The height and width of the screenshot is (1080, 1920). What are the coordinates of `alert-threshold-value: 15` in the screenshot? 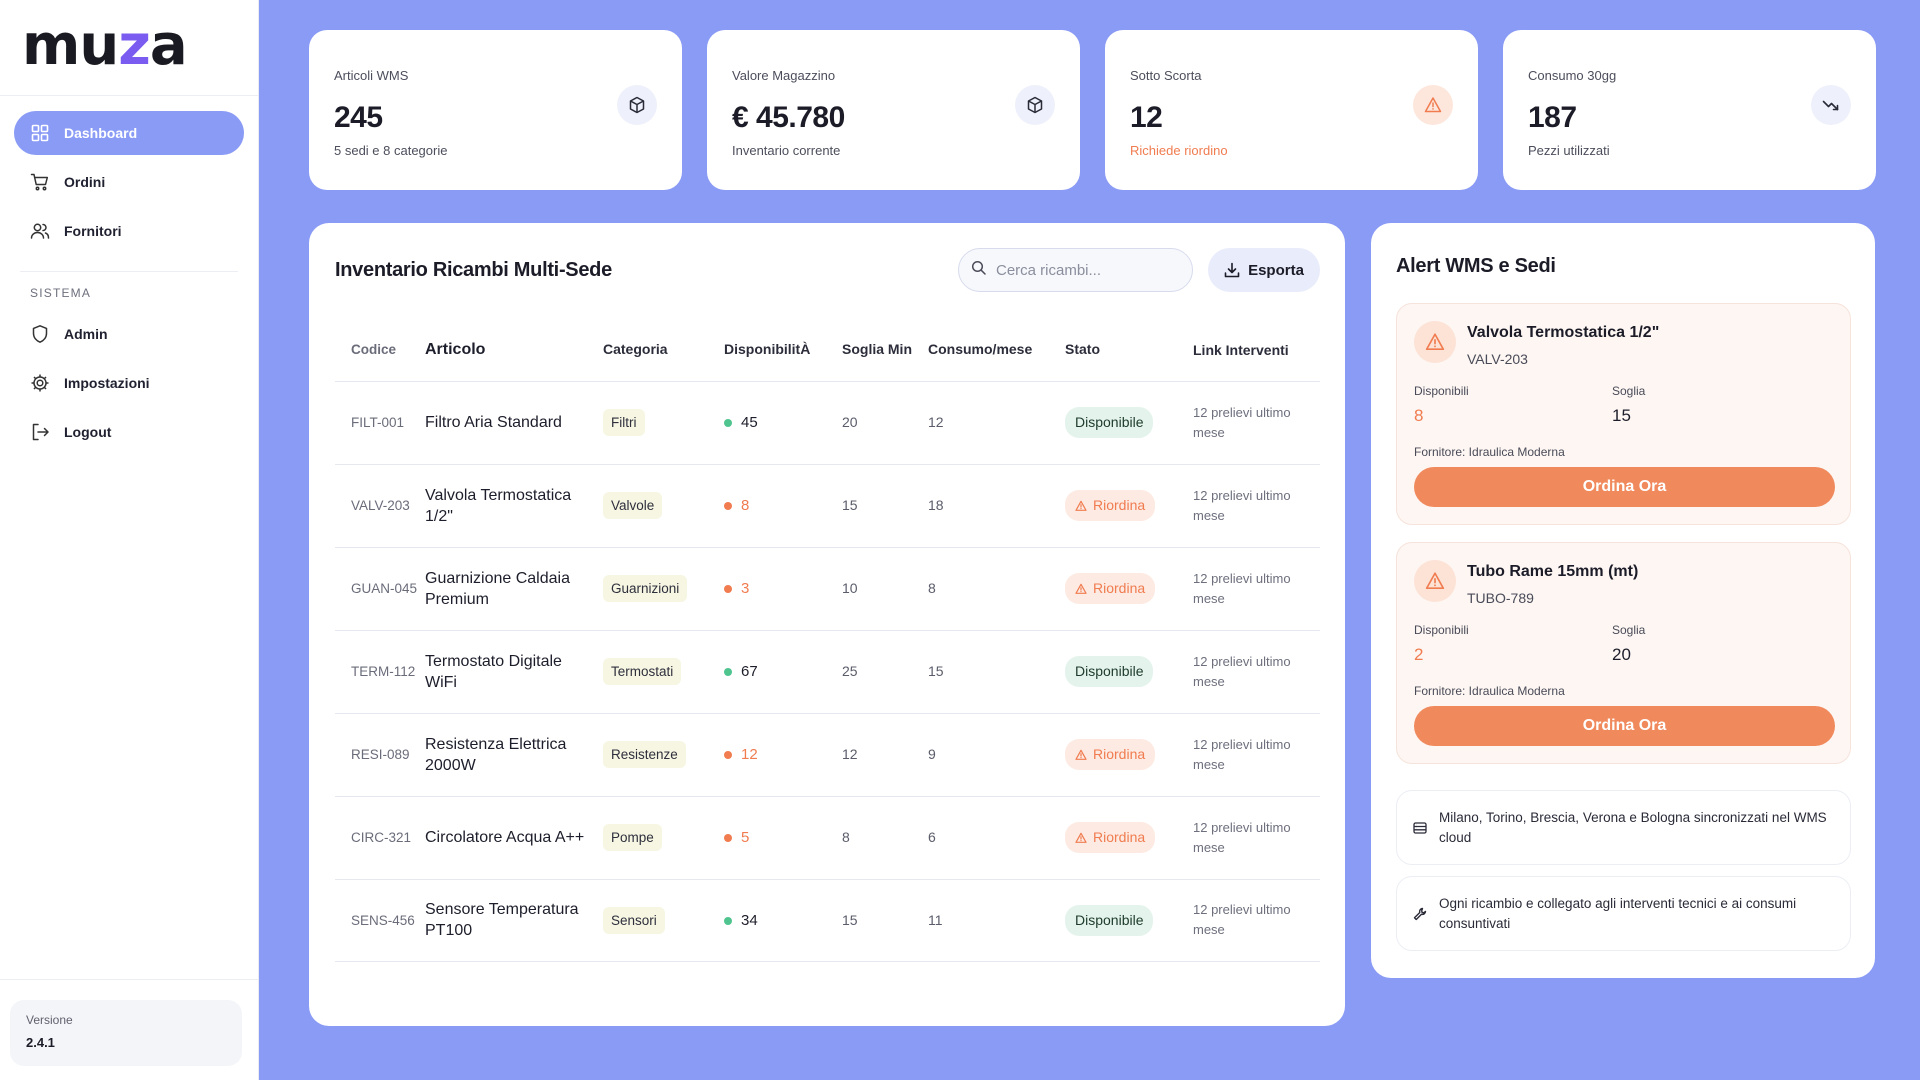 It's located at (1621, 415).